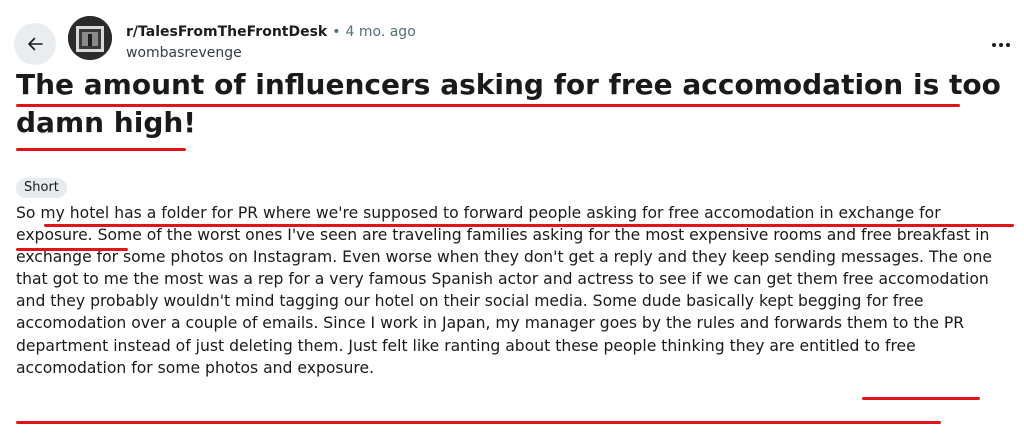 The width and height of the screenshot is (1024, 443). What do you see at coordinates (380, 32) in the screenshot?
I see `post-time: 4 mo. ago` at bounding box center [380, 32].